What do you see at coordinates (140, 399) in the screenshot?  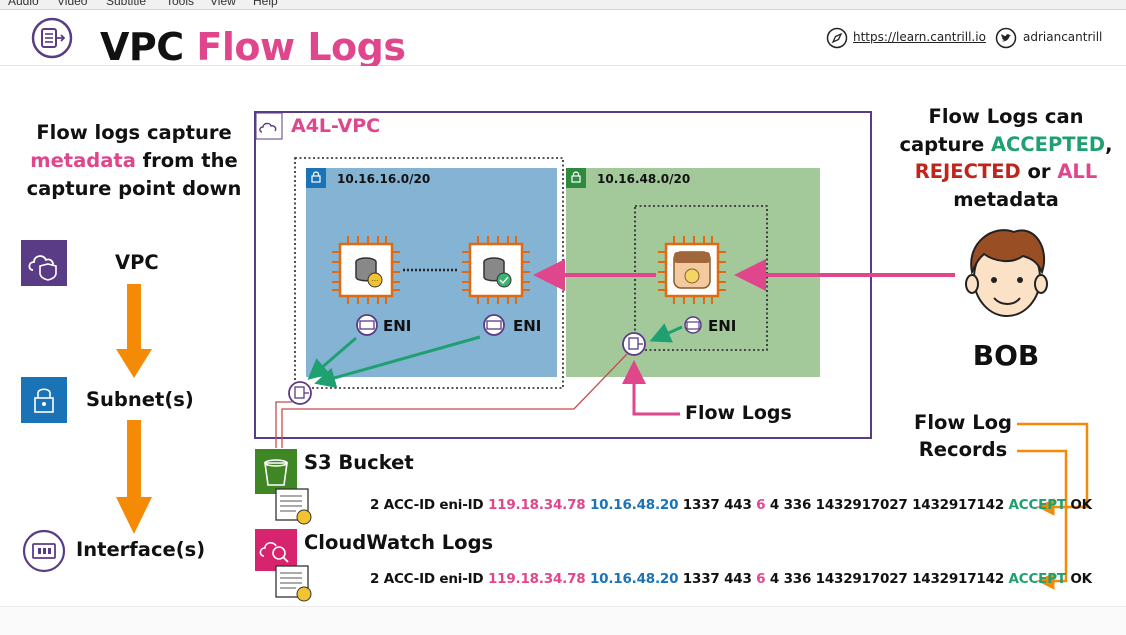 I see `level-subnet-label: Subnet(s)` at bounding box center [140, 399].